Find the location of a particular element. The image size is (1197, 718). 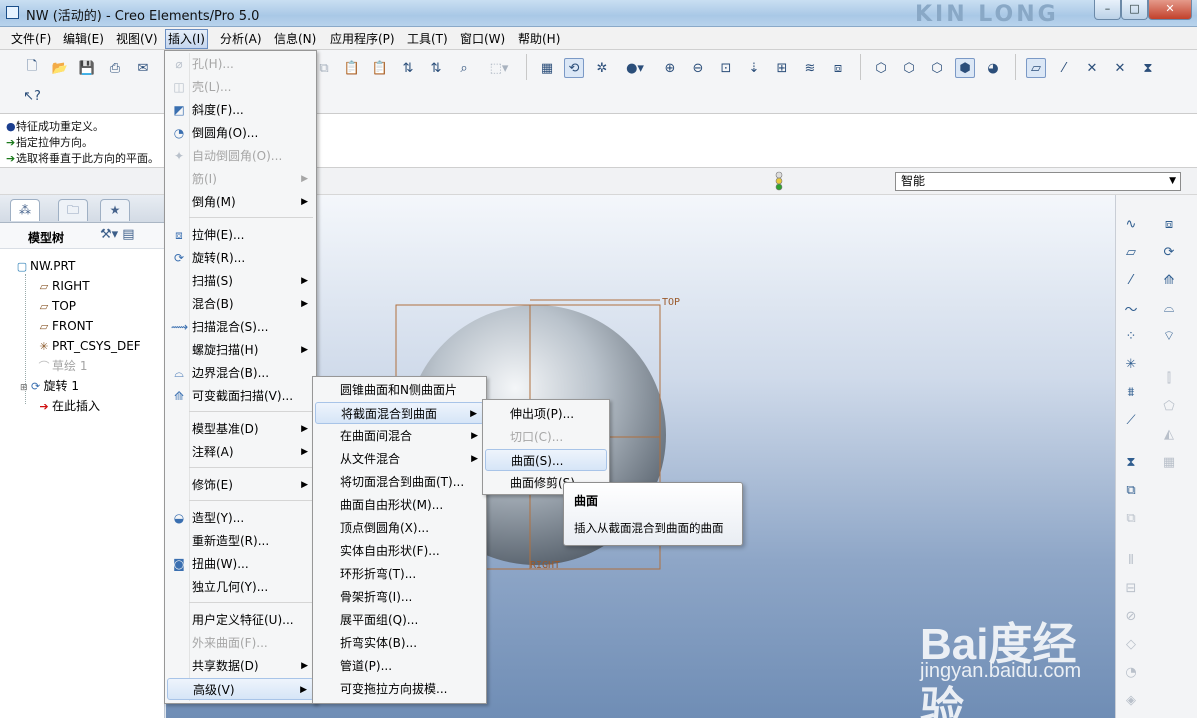

menu-applications: 应用程序(P) is located at coordinates (362, 39).